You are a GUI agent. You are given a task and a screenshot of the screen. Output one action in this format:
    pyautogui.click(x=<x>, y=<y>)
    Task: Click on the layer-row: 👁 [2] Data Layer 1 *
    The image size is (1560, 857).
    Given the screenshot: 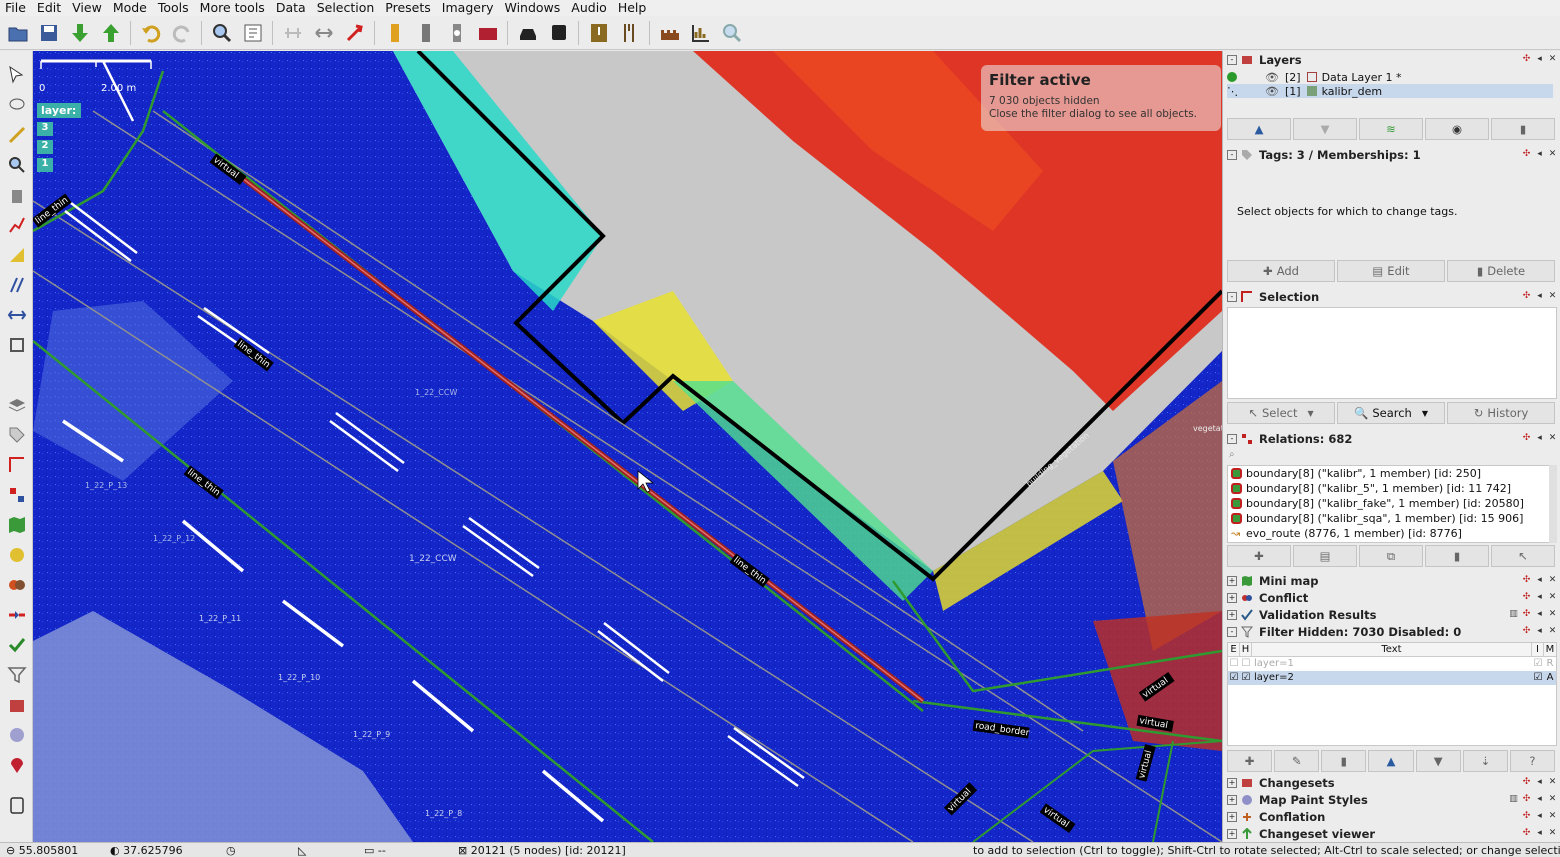 What is the action you would take?
    pyautogui.click(x=1390, y=77)
    